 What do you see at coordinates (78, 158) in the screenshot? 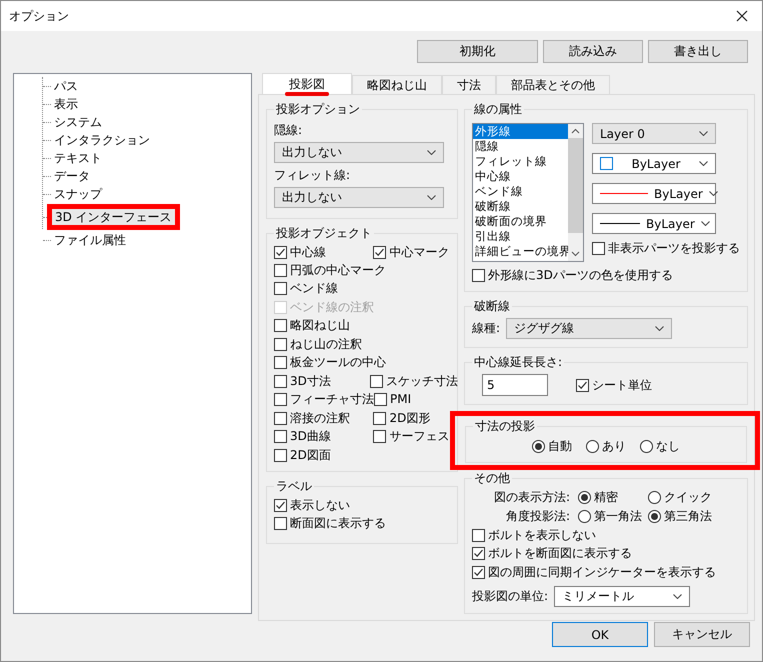
I see `tree-item: テキスト` at bounding box center [78, 158].